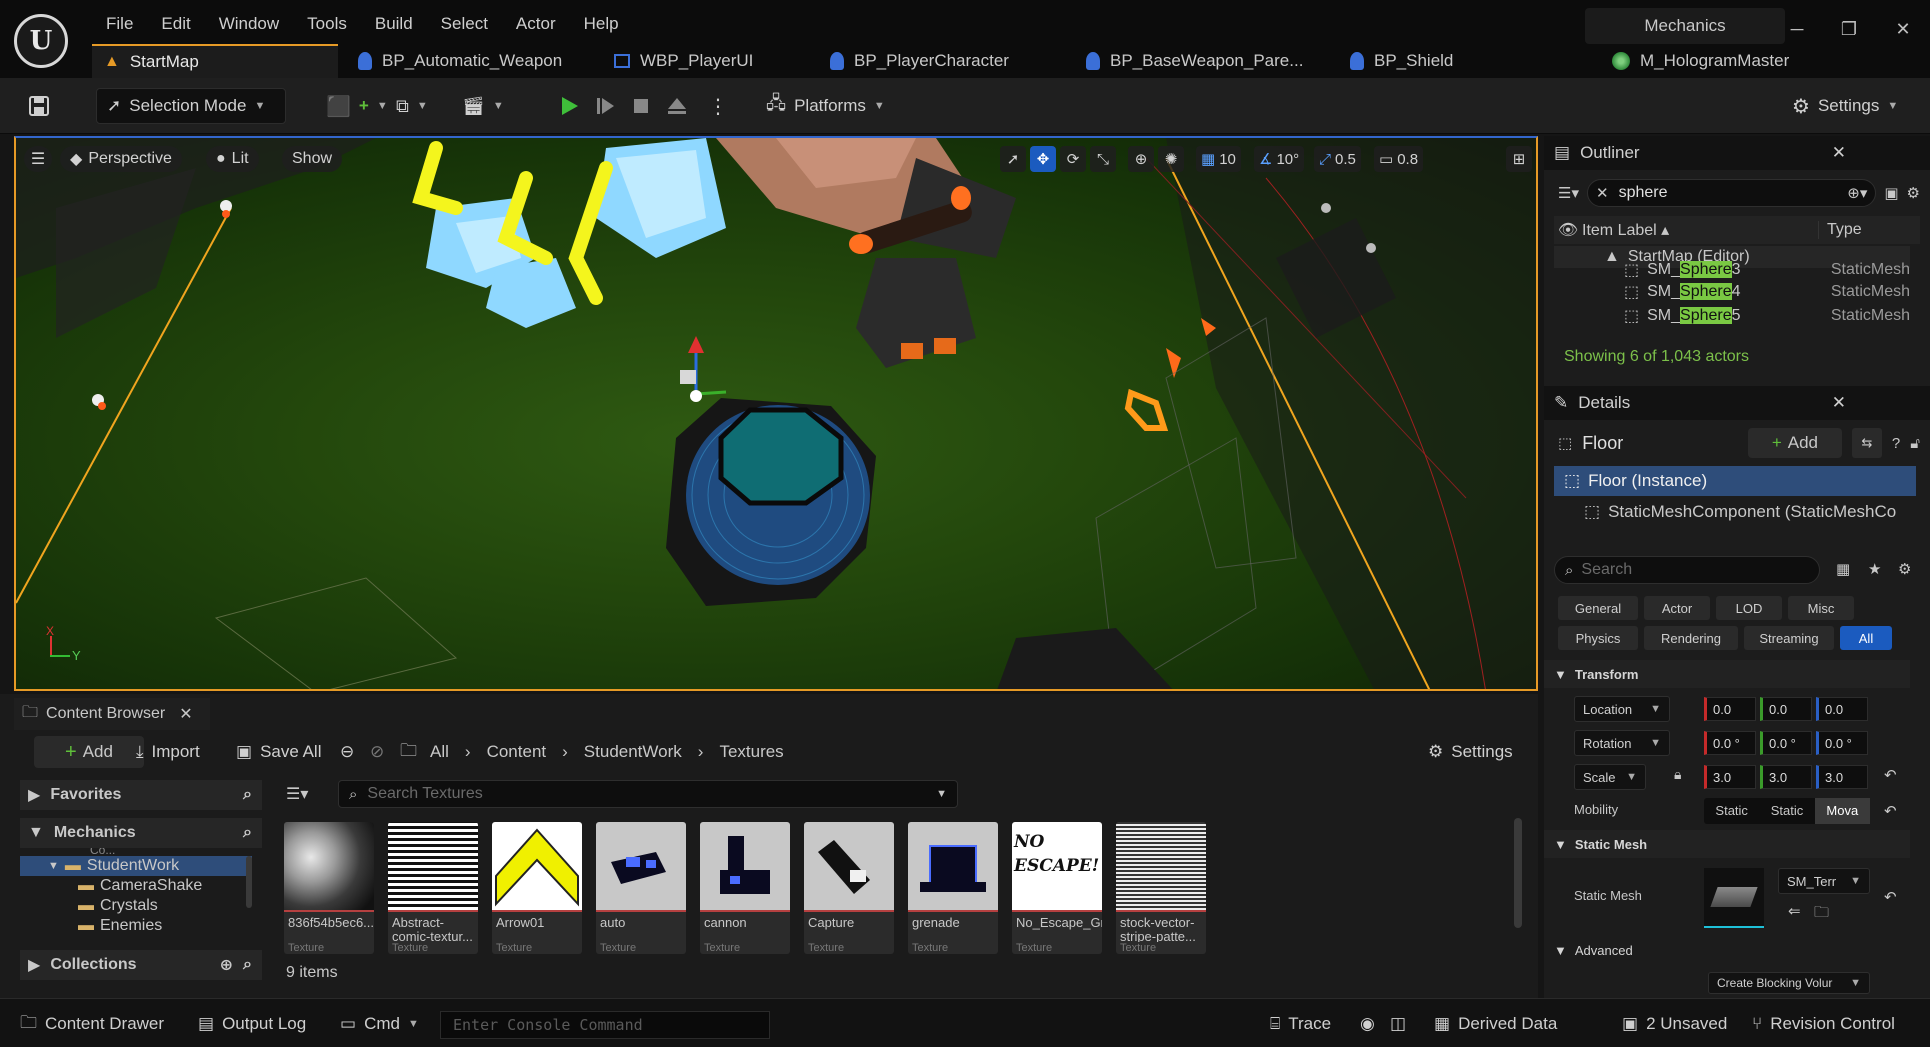 The width and height of the screenshot is (1930, 1047). What do you see at coordinates (605, 106) in the screenshot?
I see `advance-frame-icon` at bounding box center [605, 106].